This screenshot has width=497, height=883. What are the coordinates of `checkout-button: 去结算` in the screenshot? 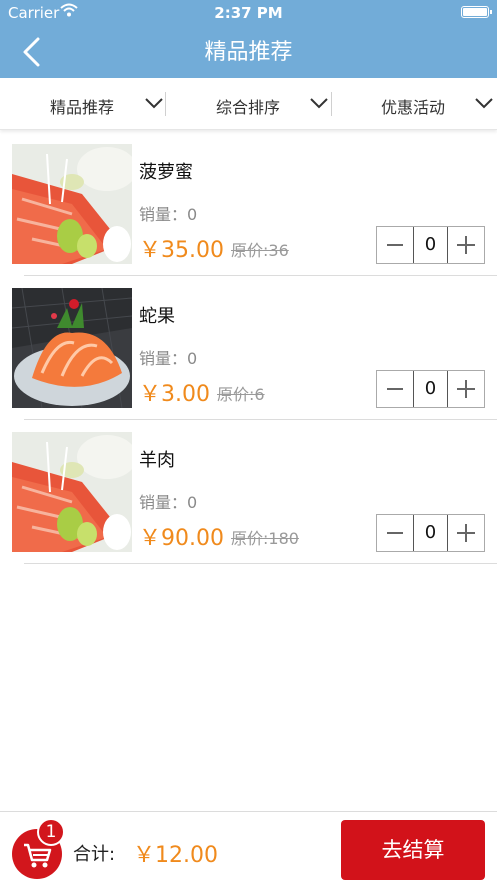 It's located at (413, 850).